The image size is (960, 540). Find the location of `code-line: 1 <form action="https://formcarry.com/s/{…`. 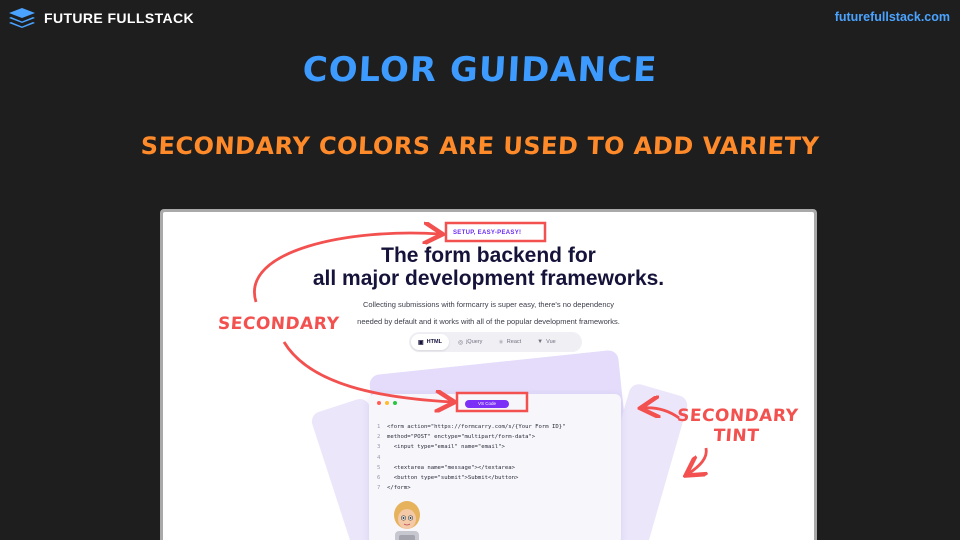

code-line: 1 <form action="https://formcarry.com/s/{… is located at coordinates (471, 427).